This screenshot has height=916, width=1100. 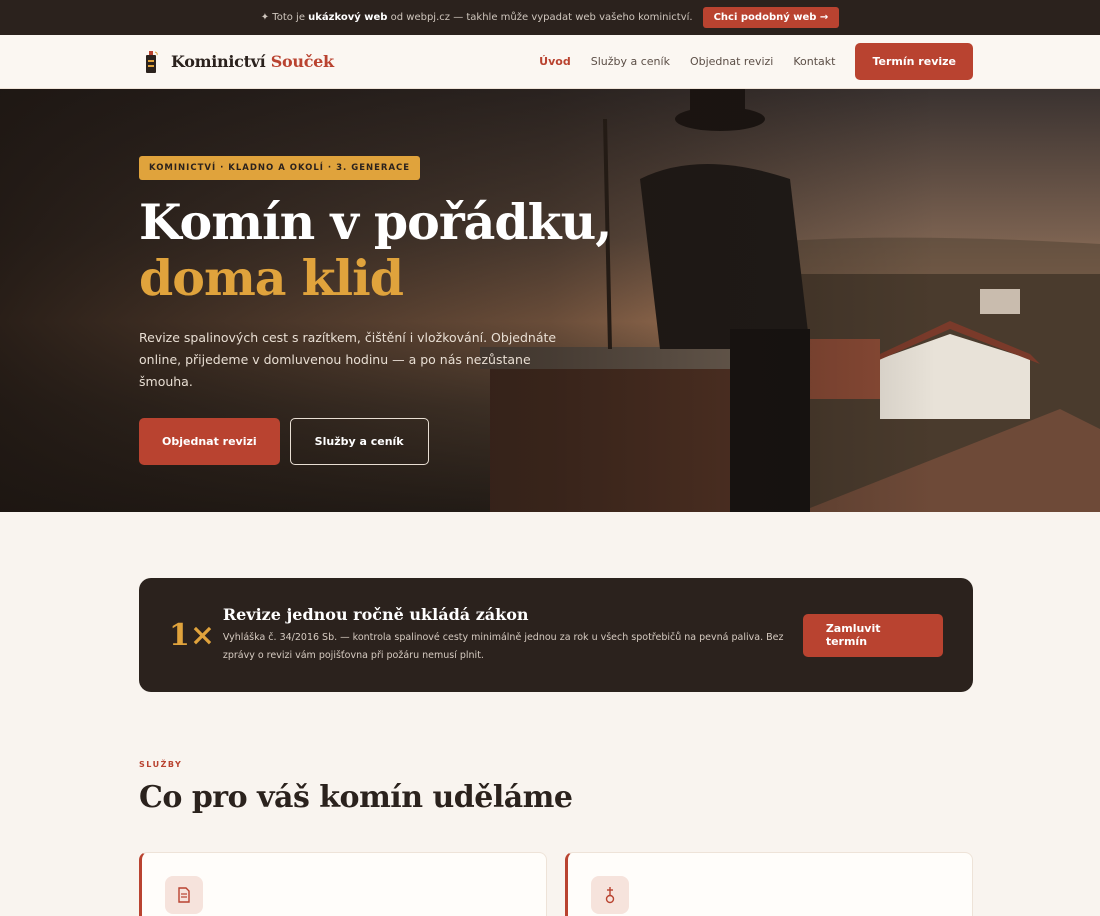 What do you see at coordinates (356, 797) in the screenshot?
I see `services-title: Co pro váš komín uděláme` at bounding box center [356, 797].